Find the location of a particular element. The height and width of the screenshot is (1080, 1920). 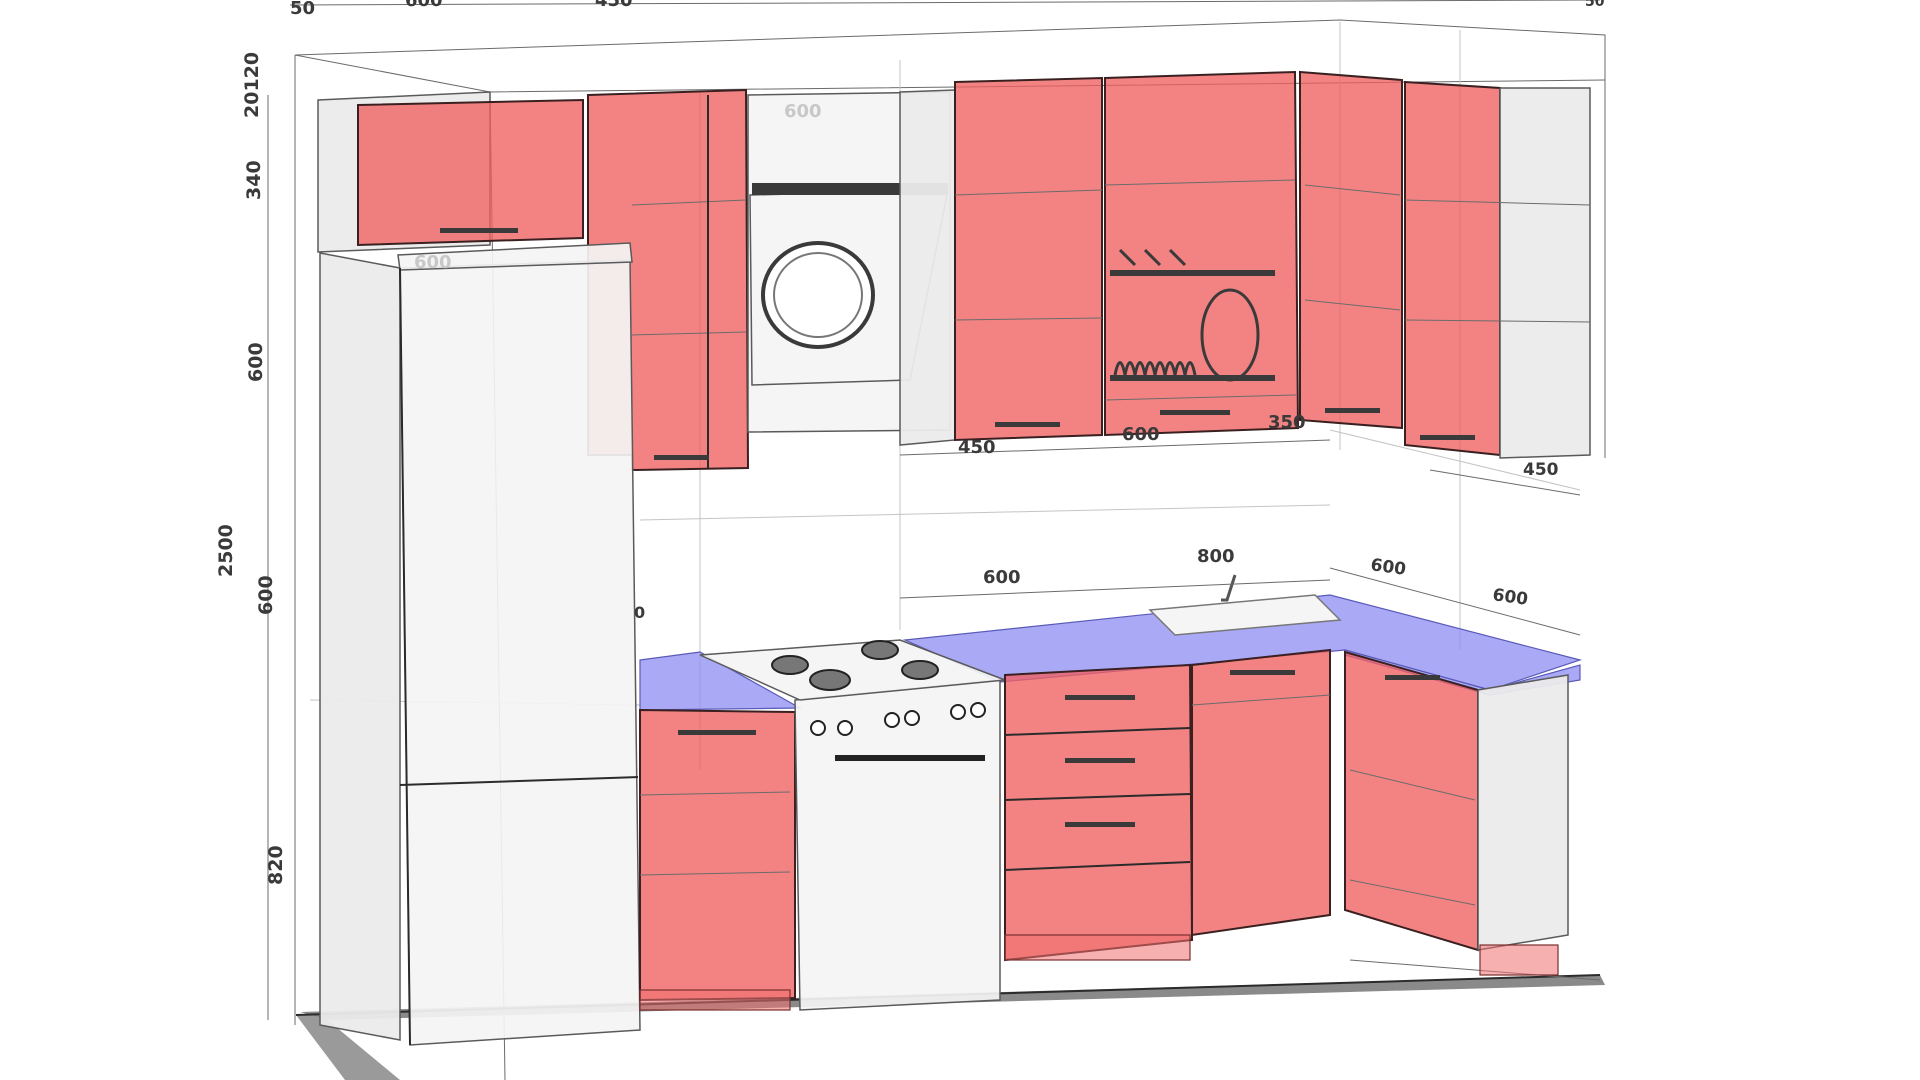

dim-counter-1: 600 is located at coordinates (1002, 577).